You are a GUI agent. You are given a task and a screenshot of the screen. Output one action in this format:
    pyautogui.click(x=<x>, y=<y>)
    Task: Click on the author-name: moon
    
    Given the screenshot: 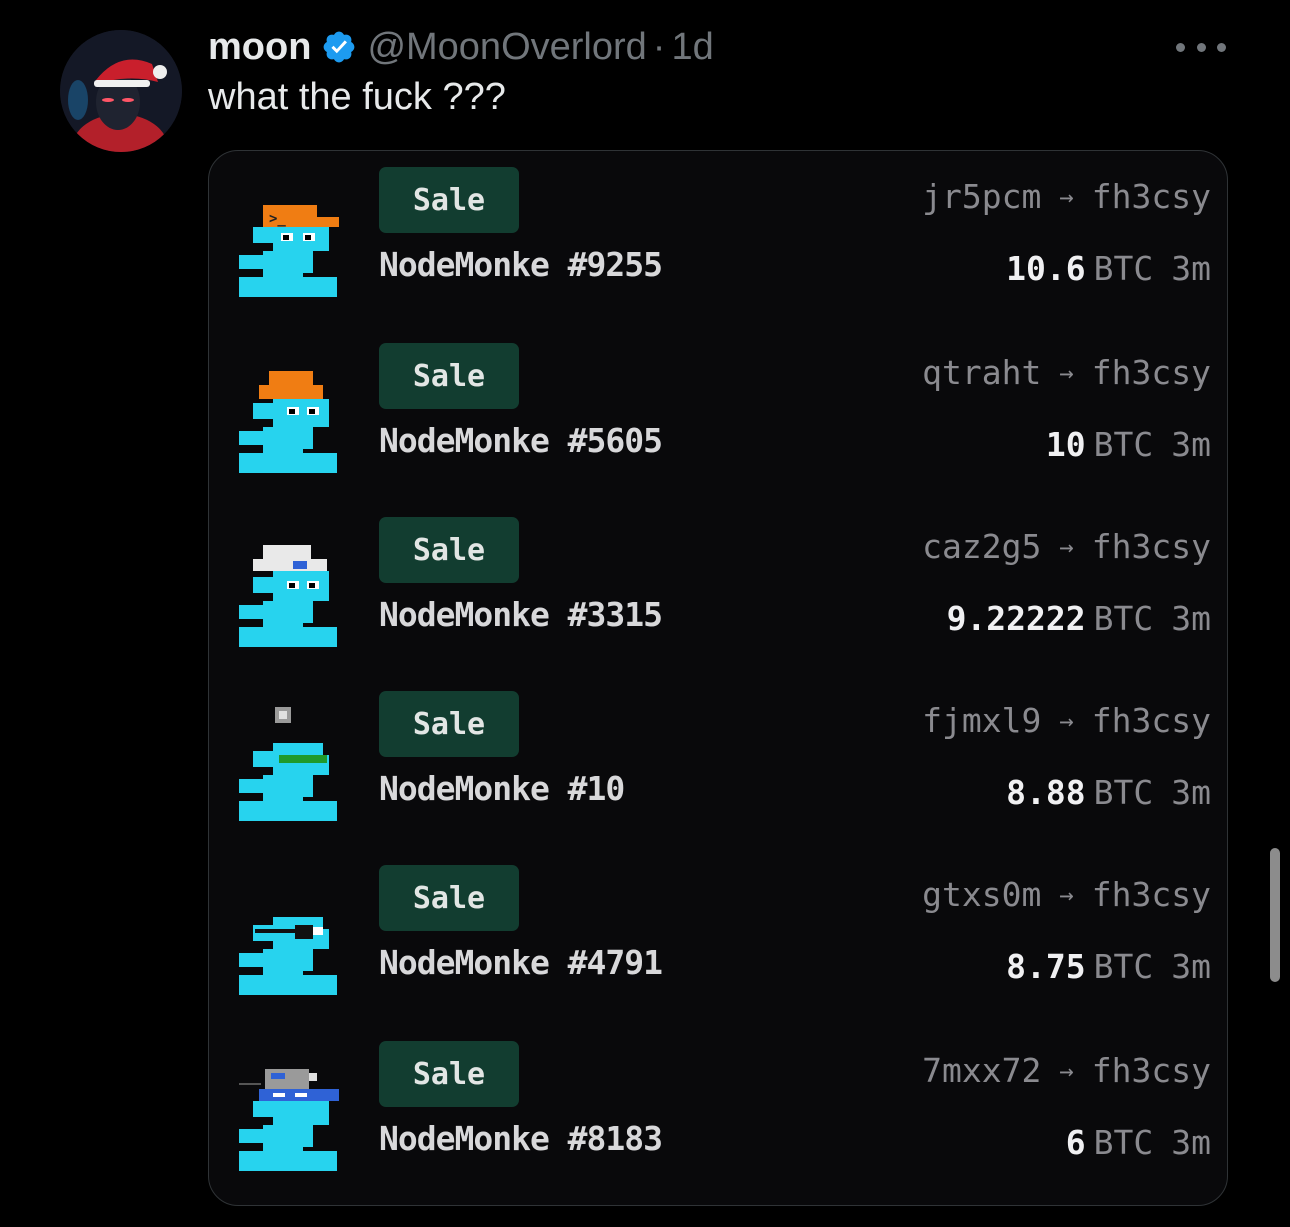 What is the action you would take?
    pyautogui.click(x=259, y=47)
    